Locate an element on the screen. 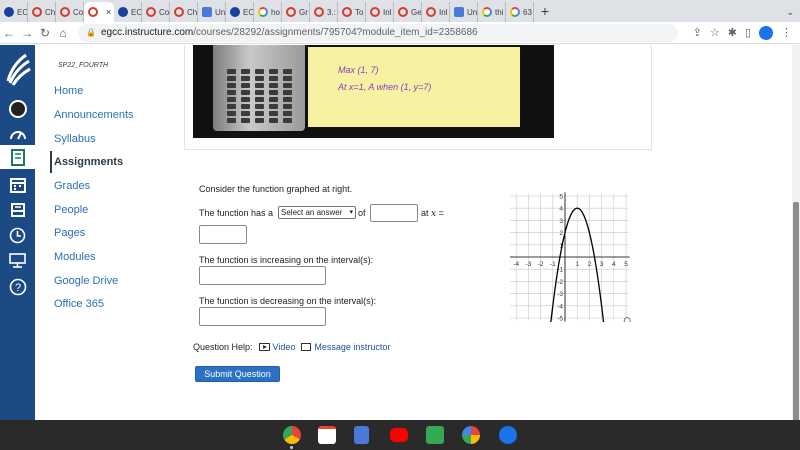 This screenshot has height=450, width=800. gmail-icon is located at coordinates (327, 435).